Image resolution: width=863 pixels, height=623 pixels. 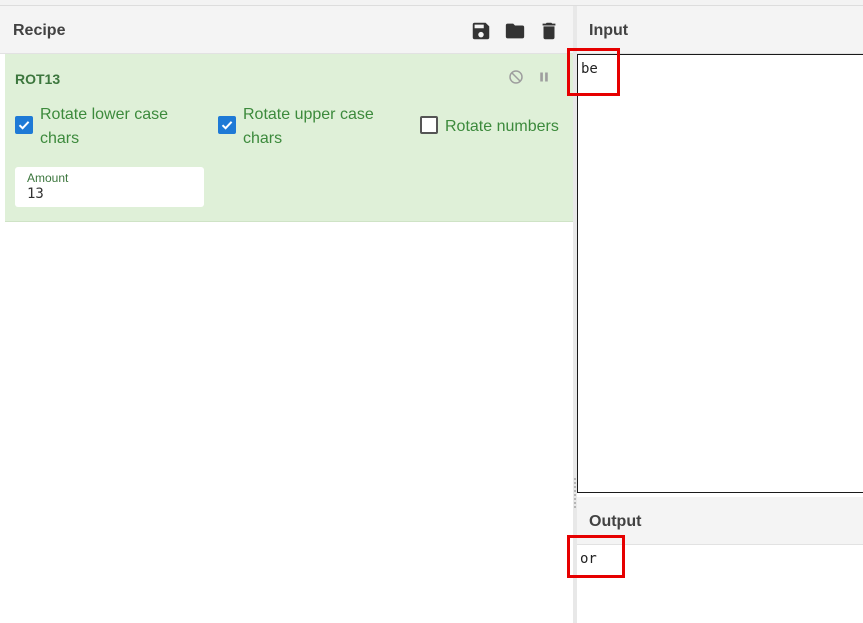 What do you see at coordinates (516, 77) in the screenshot?
I see `disable-icon` at bounding box center [516, 77].